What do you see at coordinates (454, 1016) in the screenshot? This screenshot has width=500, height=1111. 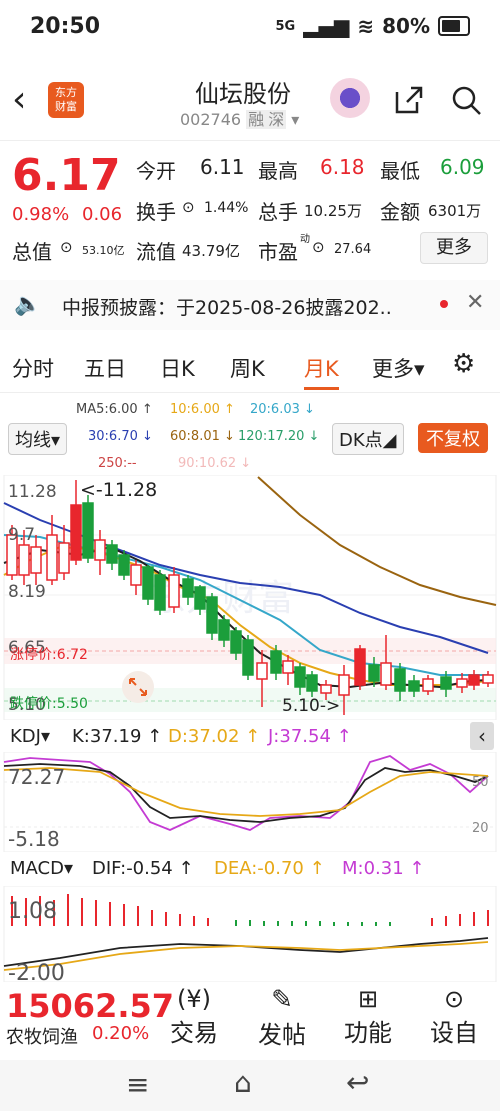 I see `nav-custom: ⊙ 设自` at bounding box center [454, 1016].